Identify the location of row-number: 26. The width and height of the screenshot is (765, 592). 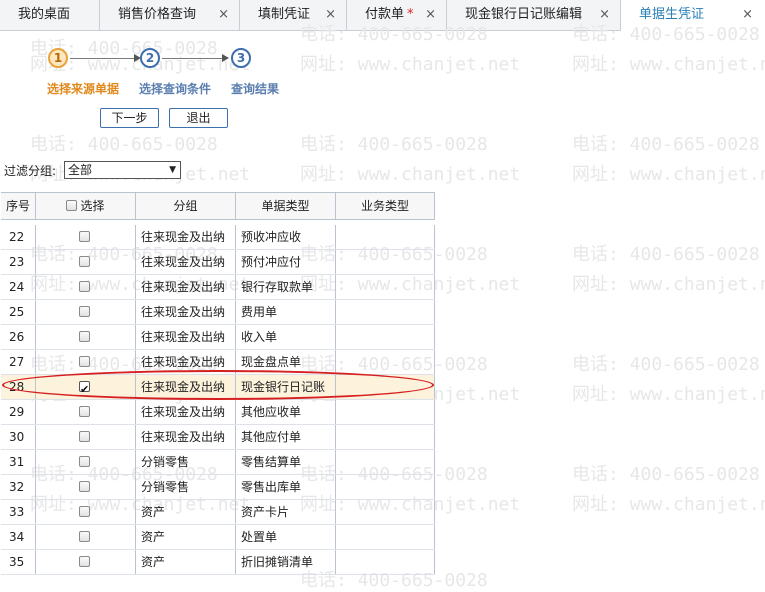
(18, 337).